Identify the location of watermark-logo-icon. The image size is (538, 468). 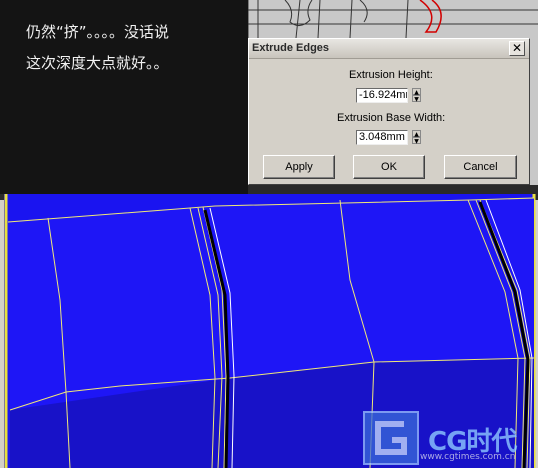
(391, 438).